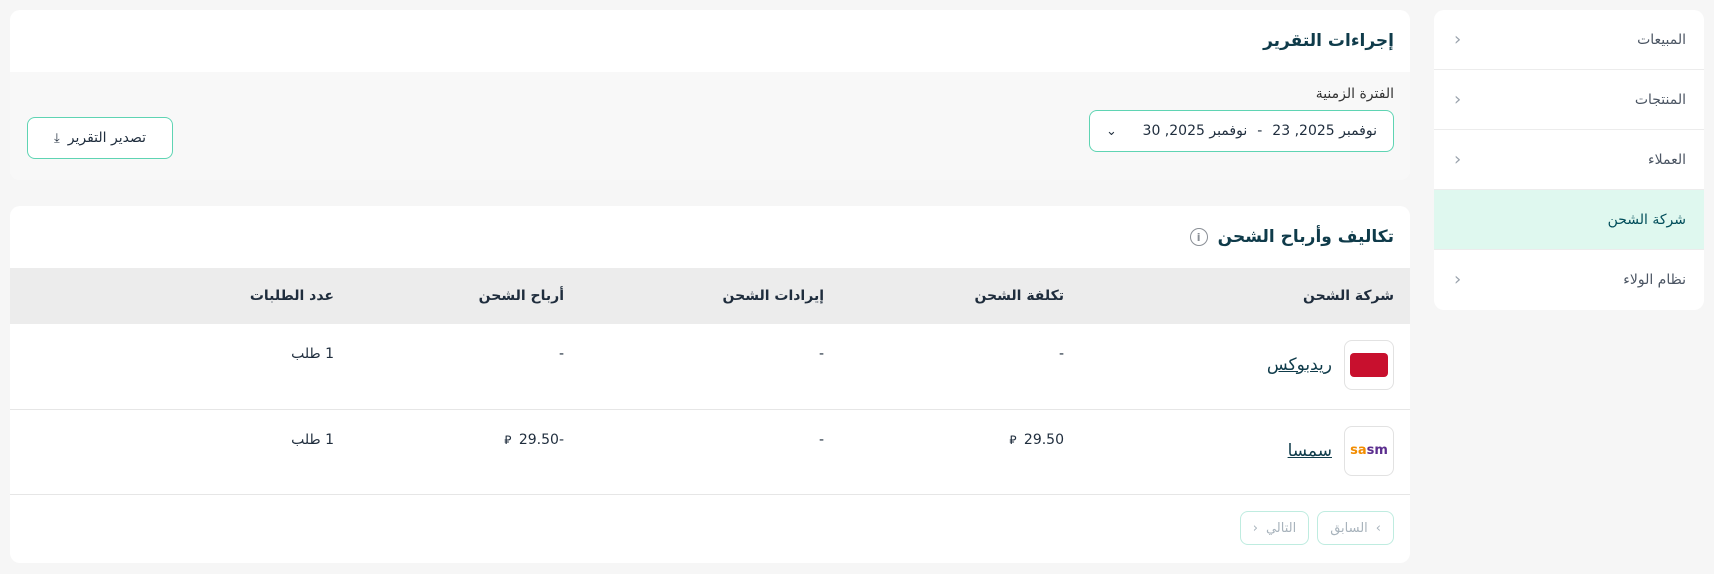 This screenshot has width=1714, height=574. I want to click on table-row: sm sa سمسا 29.50 ⃁ - -29.50 ⃁ 1 طلب, so click(710, 451).